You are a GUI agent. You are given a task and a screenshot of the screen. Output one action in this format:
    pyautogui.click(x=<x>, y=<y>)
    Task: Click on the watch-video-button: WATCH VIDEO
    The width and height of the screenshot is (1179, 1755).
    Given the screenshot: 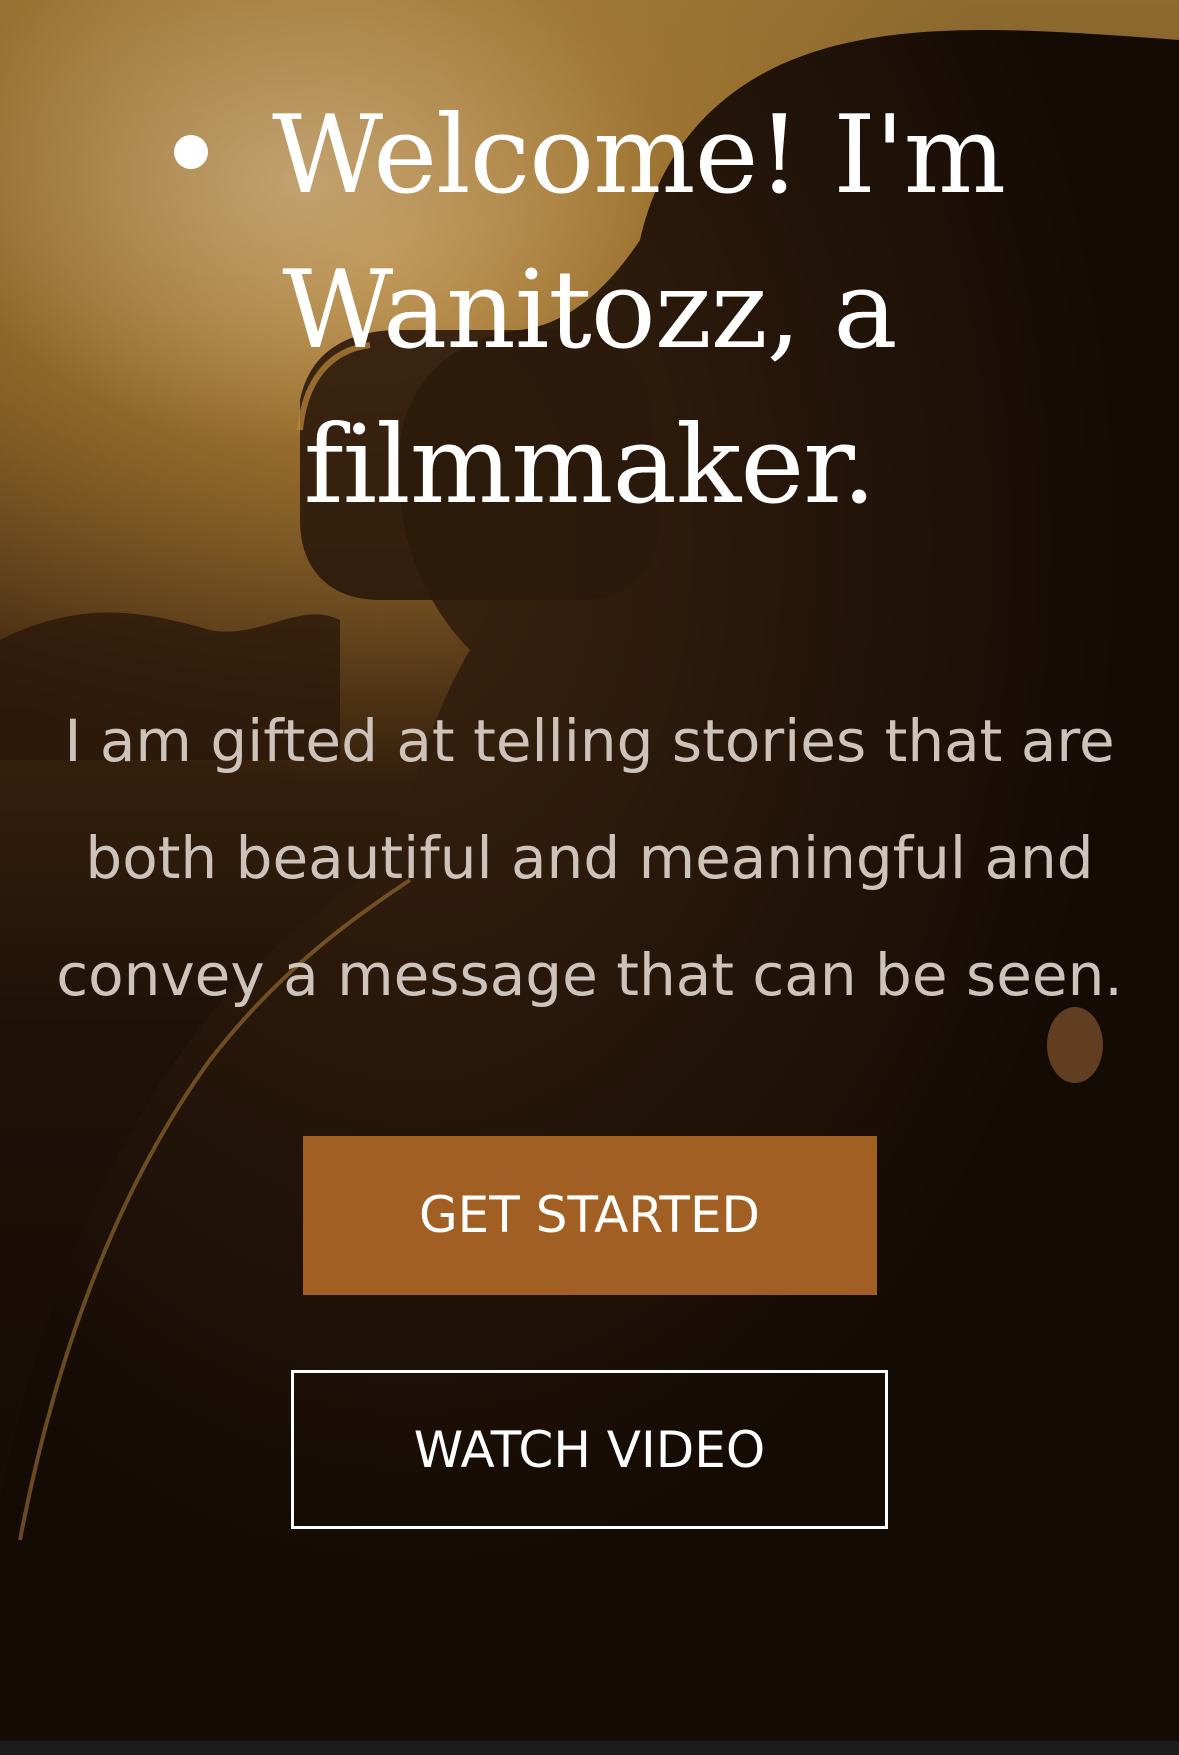 What is the action you would take?
    pyautogui.click(x=589, y=1449)
    